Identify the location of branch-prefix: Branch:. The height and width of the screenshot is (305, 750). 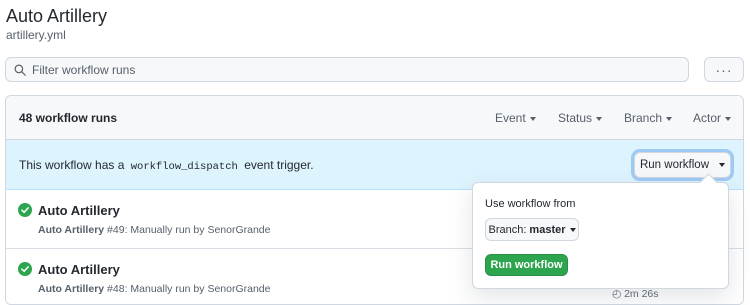
(507, 229).